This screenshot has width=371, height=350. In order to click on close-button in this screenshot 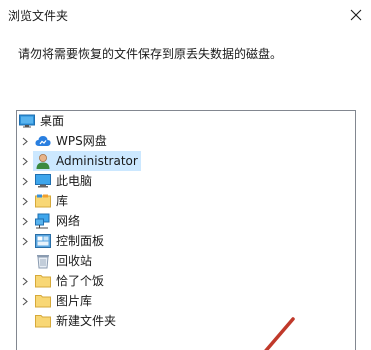, I will do `click(356, 15)`.